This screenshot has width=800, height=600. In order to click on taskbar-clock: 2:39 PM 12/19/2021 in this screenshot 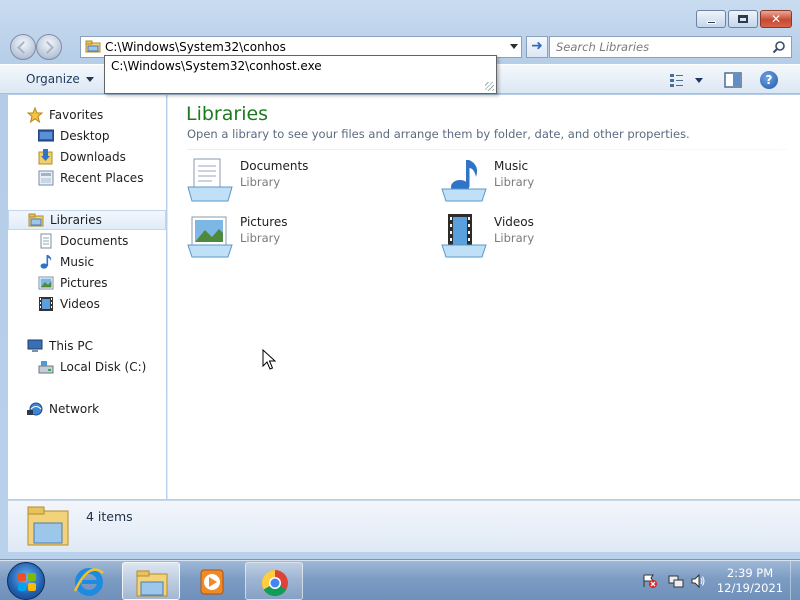, I will do `click(750, 581)`.